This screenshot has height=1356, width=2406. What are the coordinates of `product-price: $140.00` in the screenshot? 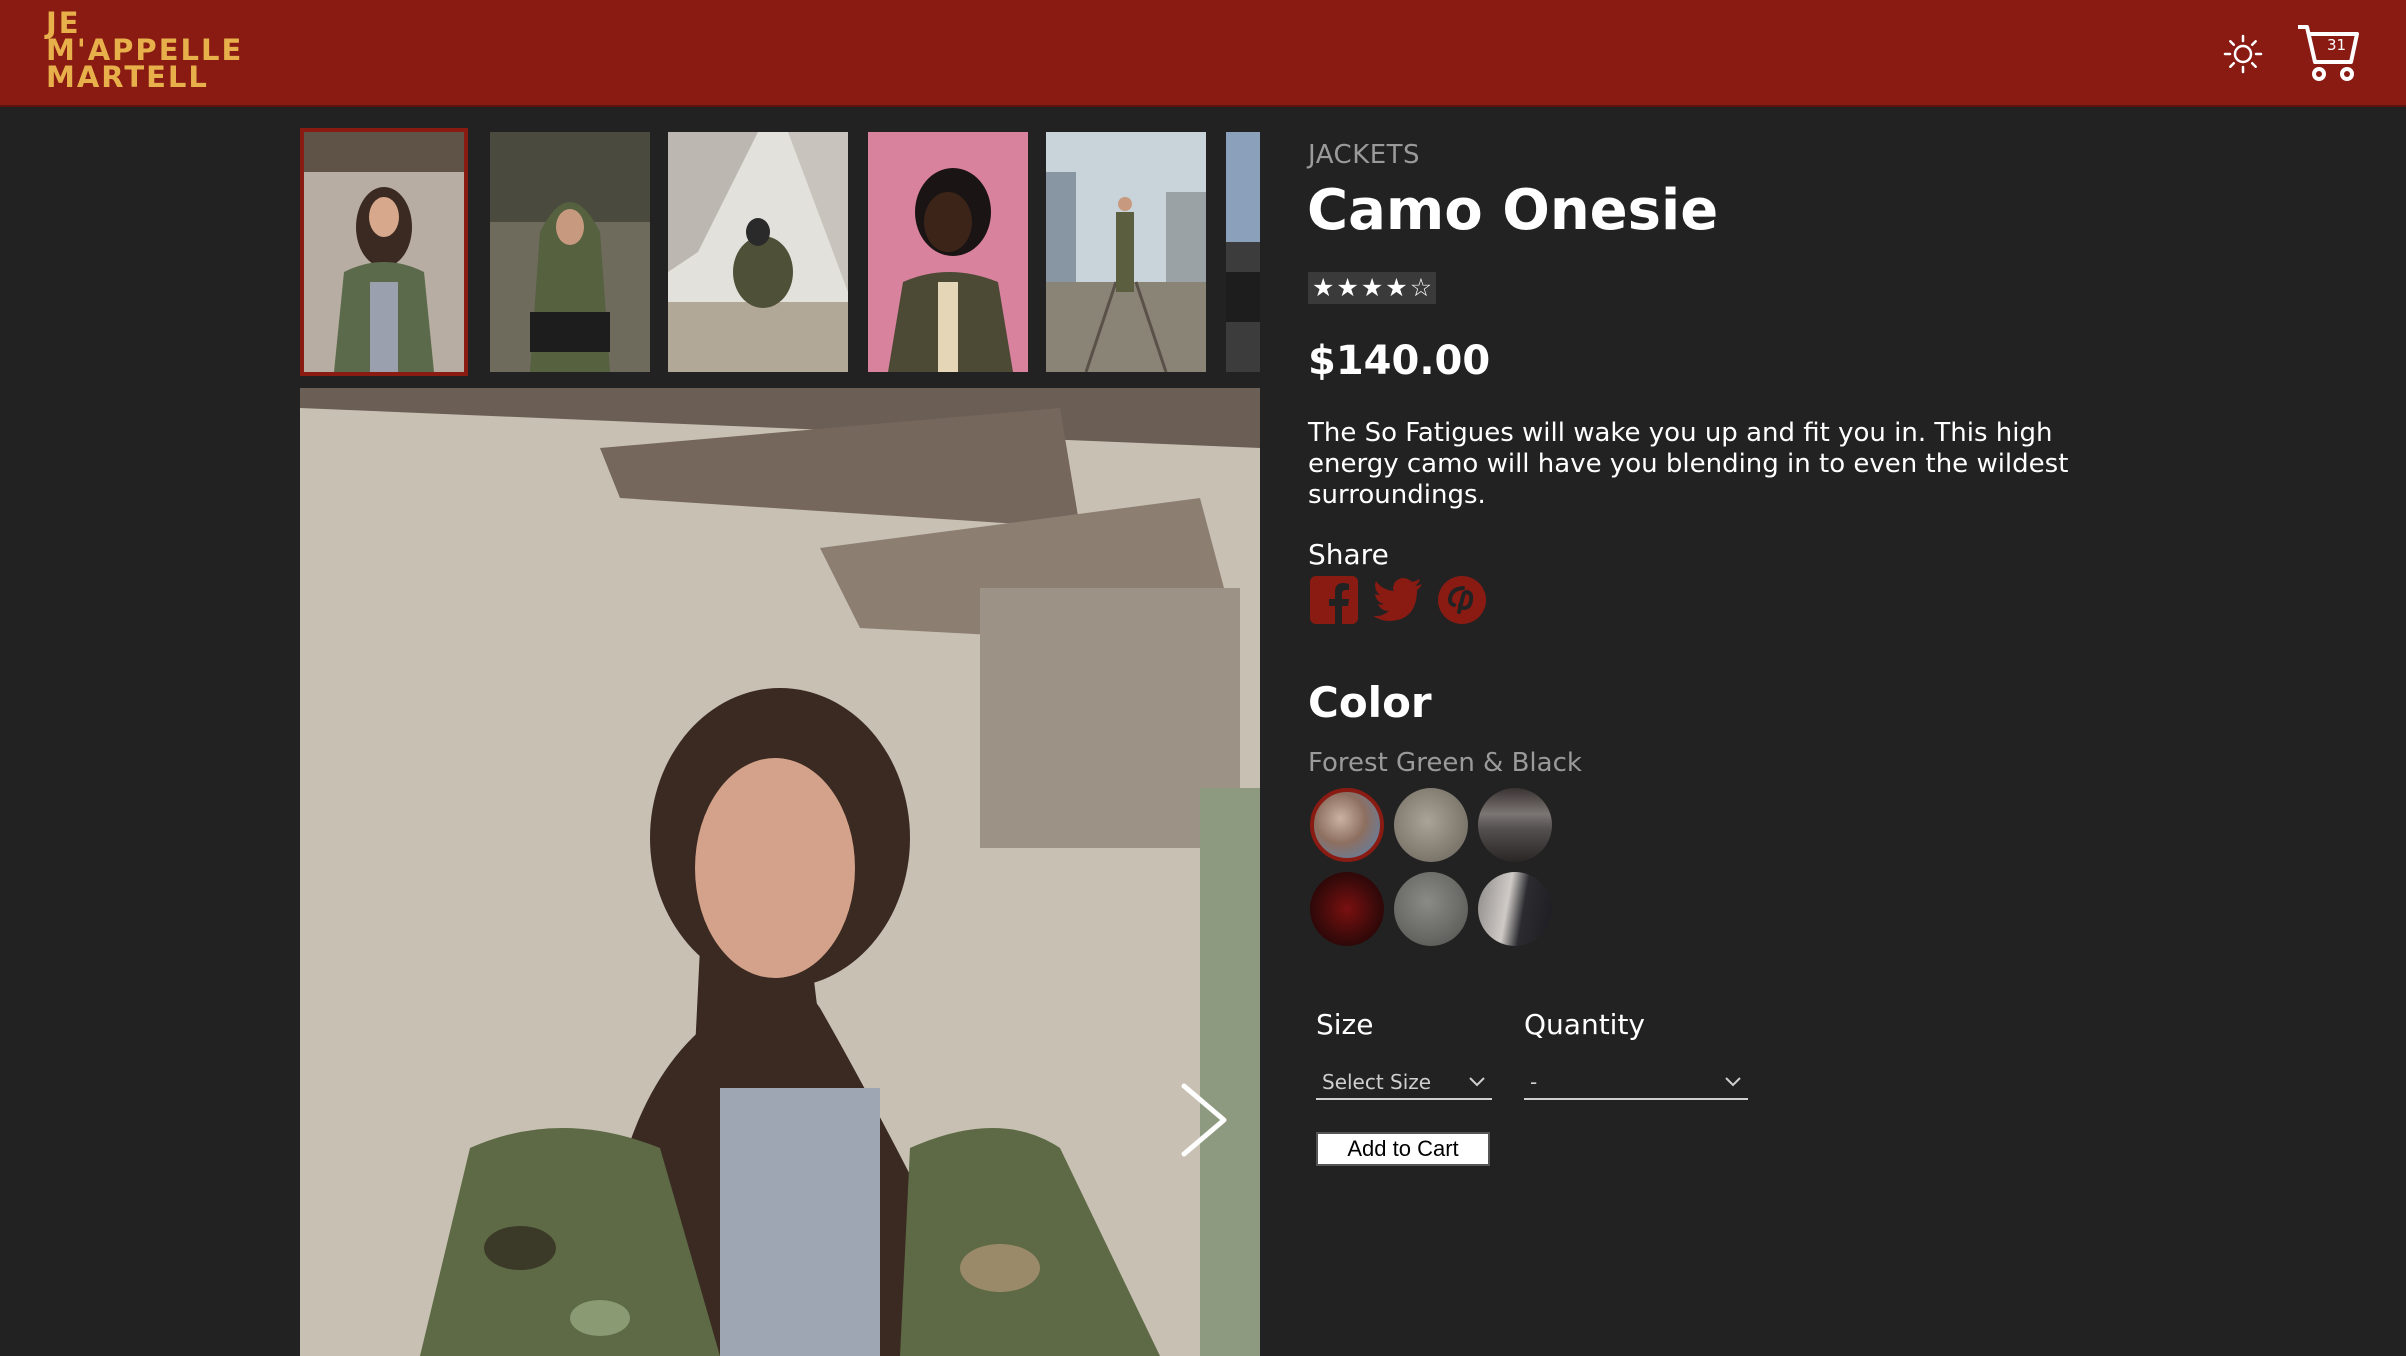 It's located at (1399, 361).